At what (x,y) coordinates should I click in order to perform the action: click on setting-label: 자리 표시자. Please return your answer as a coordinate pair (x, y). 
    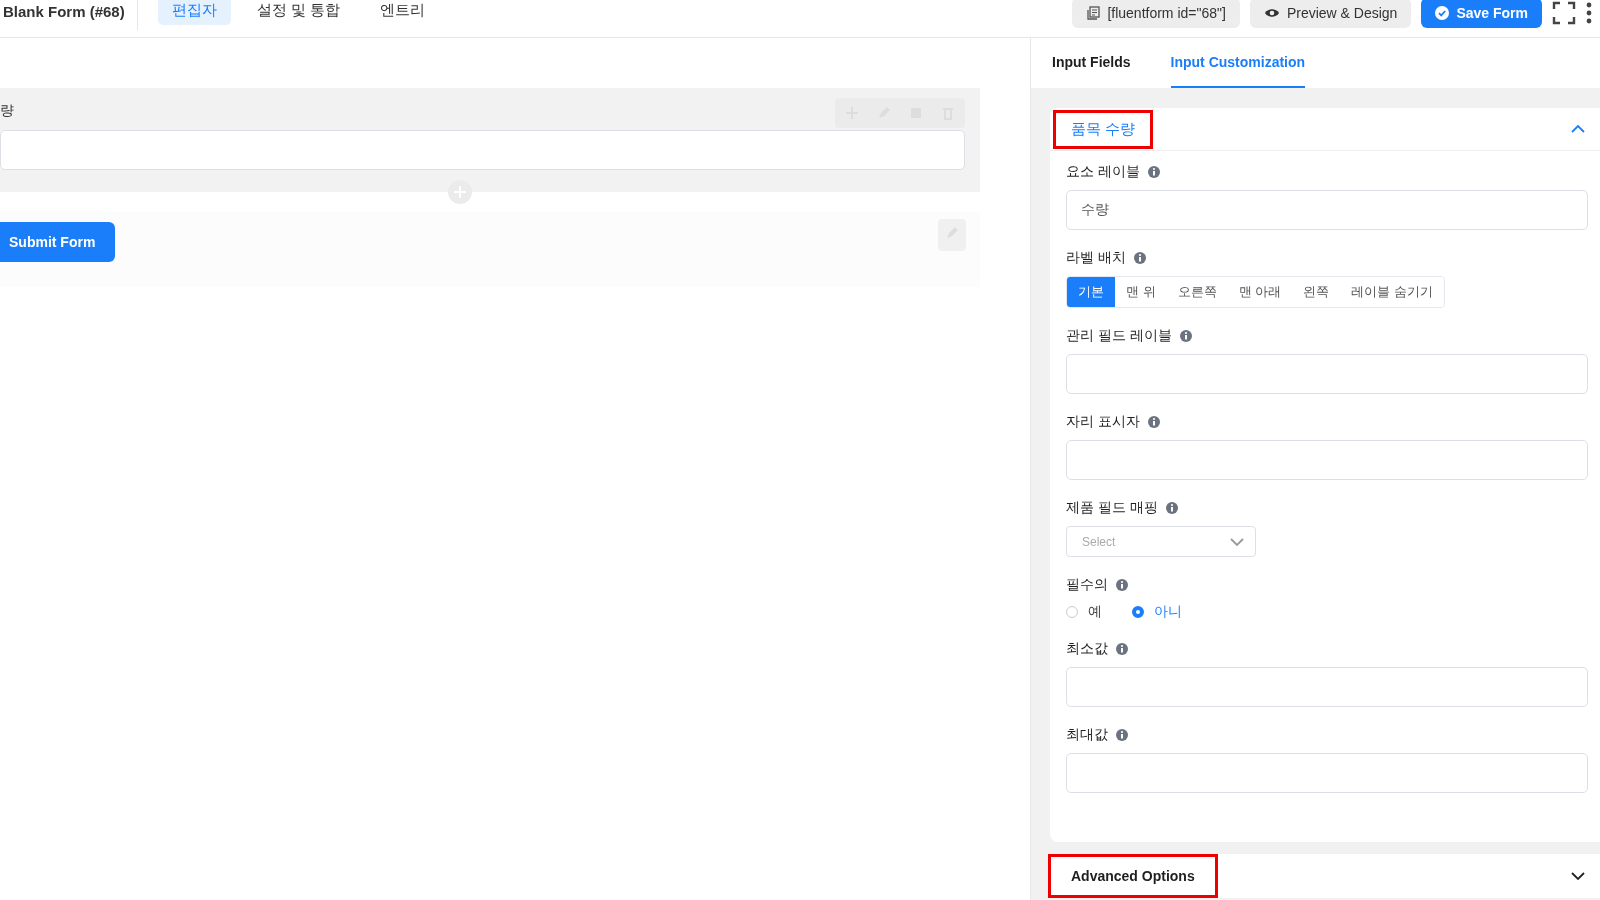
    Looking at the image, I should click on (1103, 422).